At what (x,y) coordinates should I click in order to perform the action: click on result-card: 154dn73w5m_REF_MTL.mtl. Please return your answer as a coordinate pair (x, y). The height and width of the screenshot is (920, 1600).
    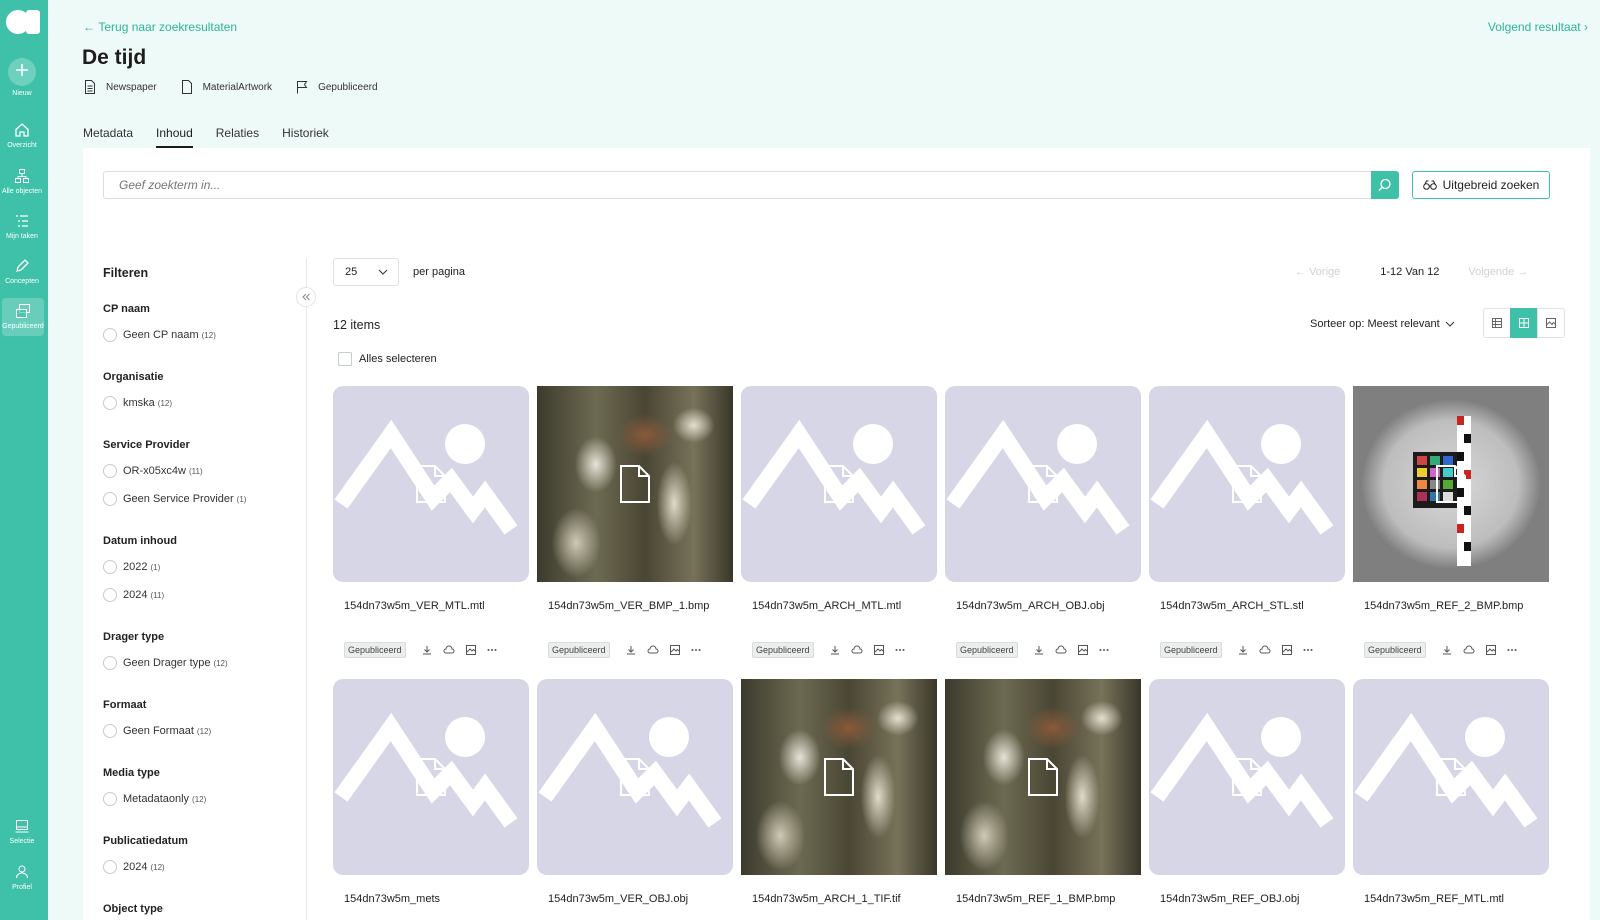
    Looking at the image, I should click on (1451, 792).